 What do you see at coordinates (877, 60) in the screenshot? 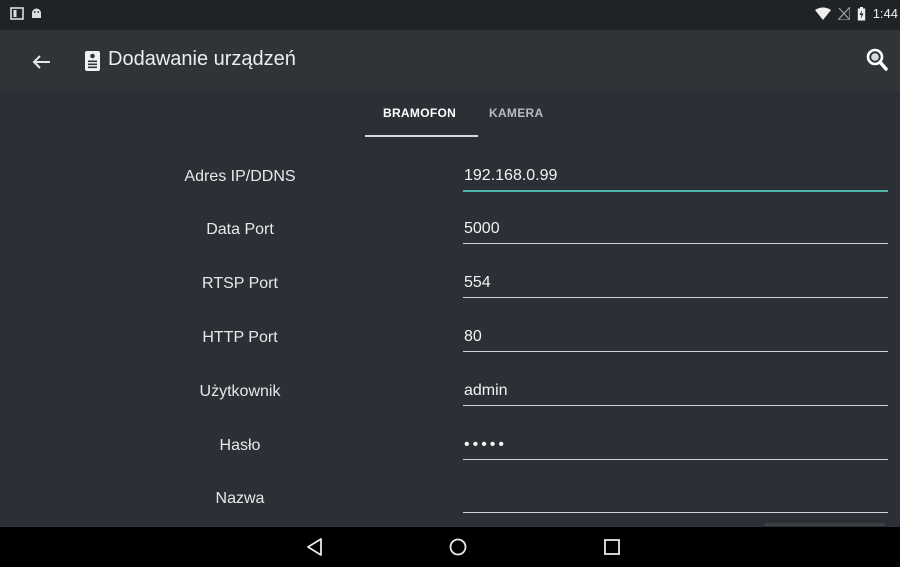
I see `search-icon` at bounding box center [877, 60].